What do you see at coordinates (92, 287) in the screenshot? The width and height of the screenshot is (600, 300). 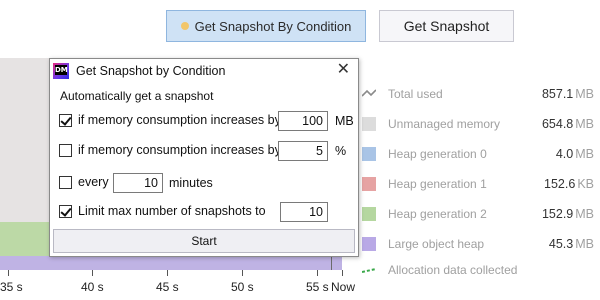 I see `timeline-label-40s: 40 s` at bounding box center [92, 287].